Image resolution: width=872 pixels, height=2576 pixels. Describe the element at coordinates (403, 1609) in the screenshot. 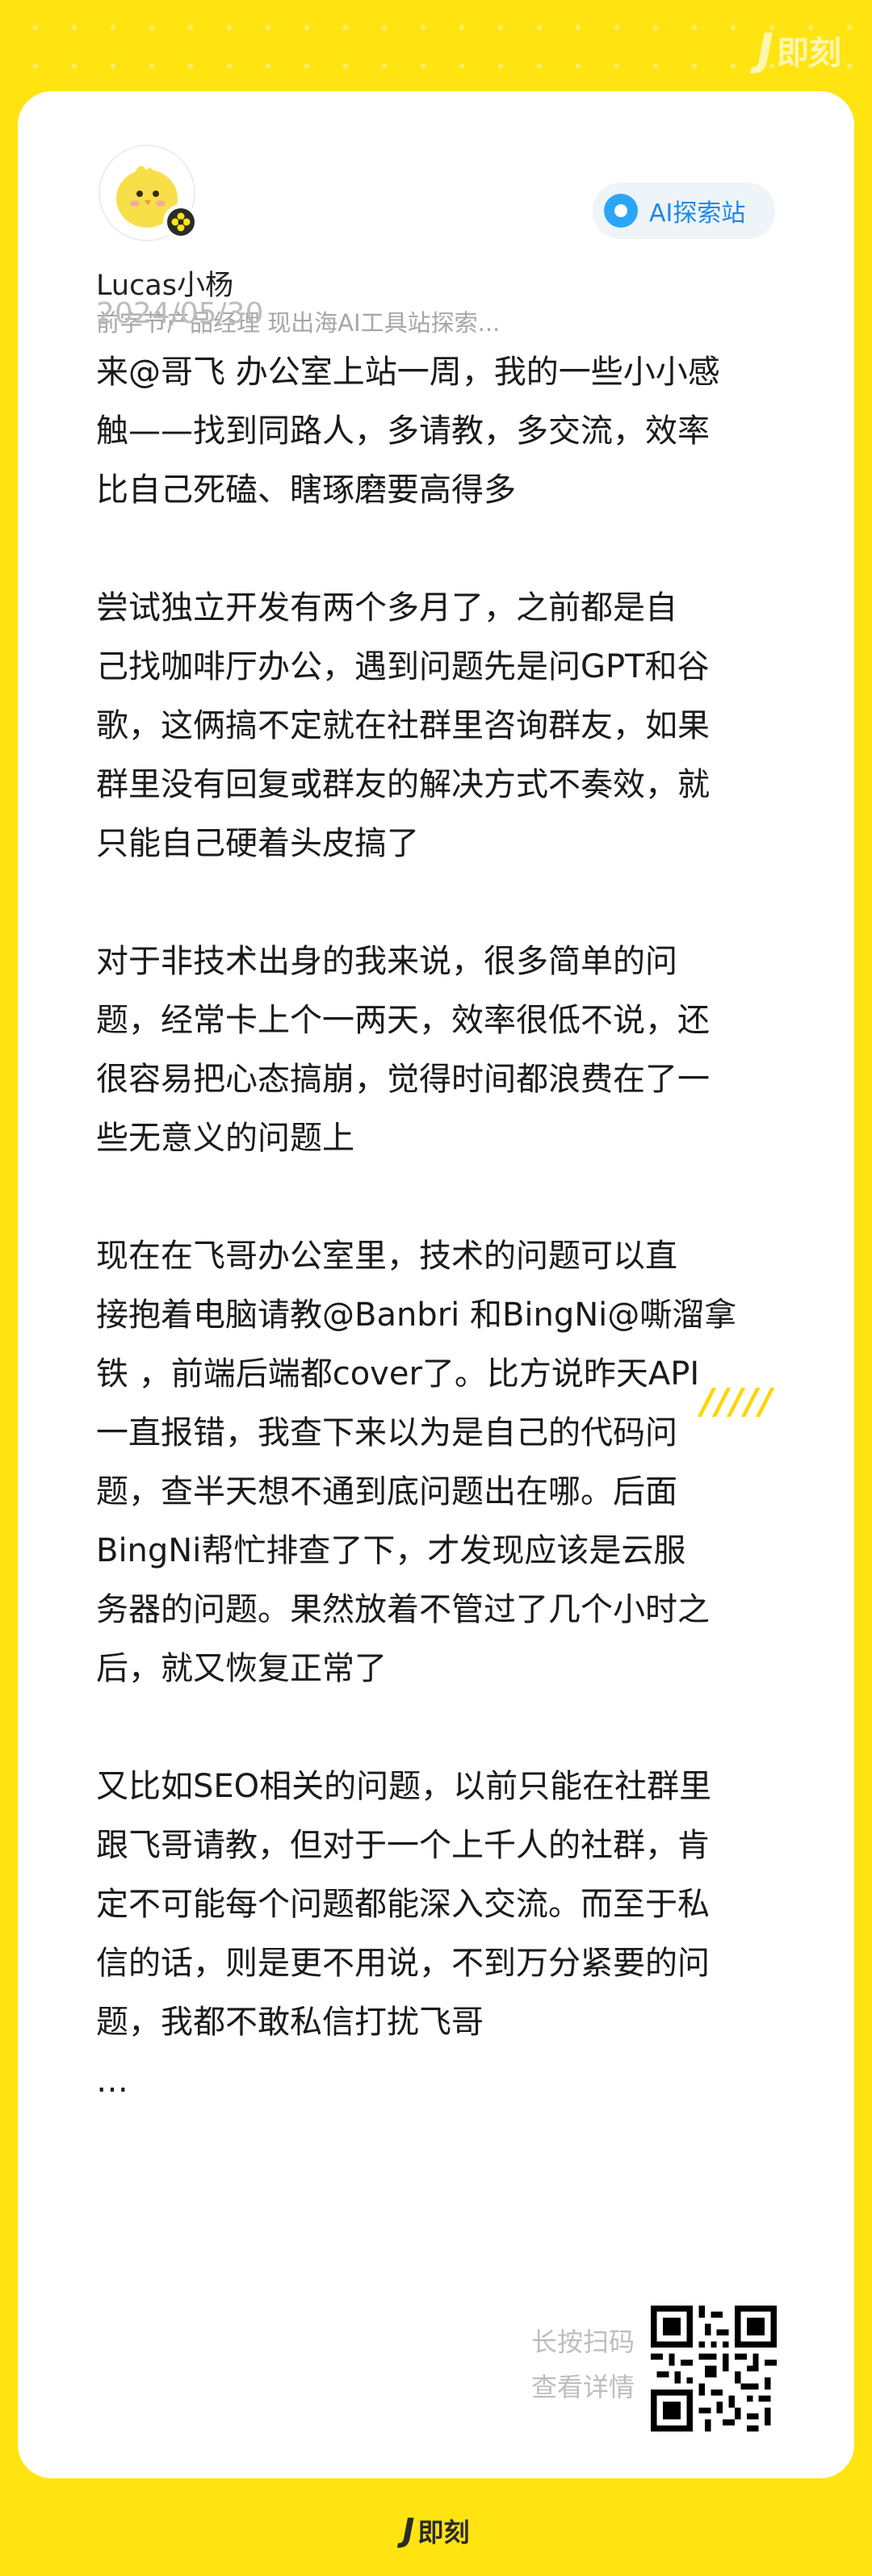

I see `text-line: 务器的问题。果然放着不管过了几个小时之` at that location.